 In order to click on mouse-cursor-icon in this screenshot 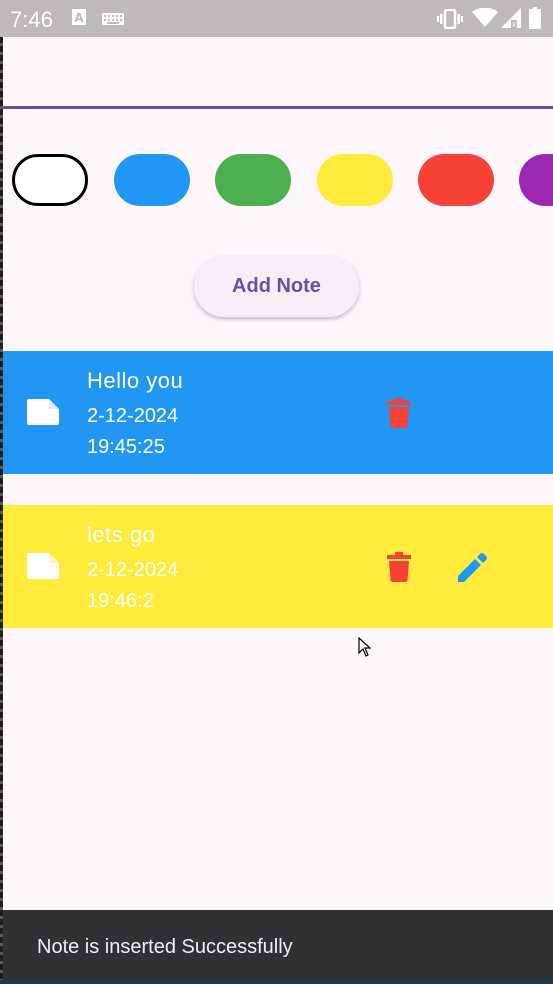, I will do `click(365, 649)`.